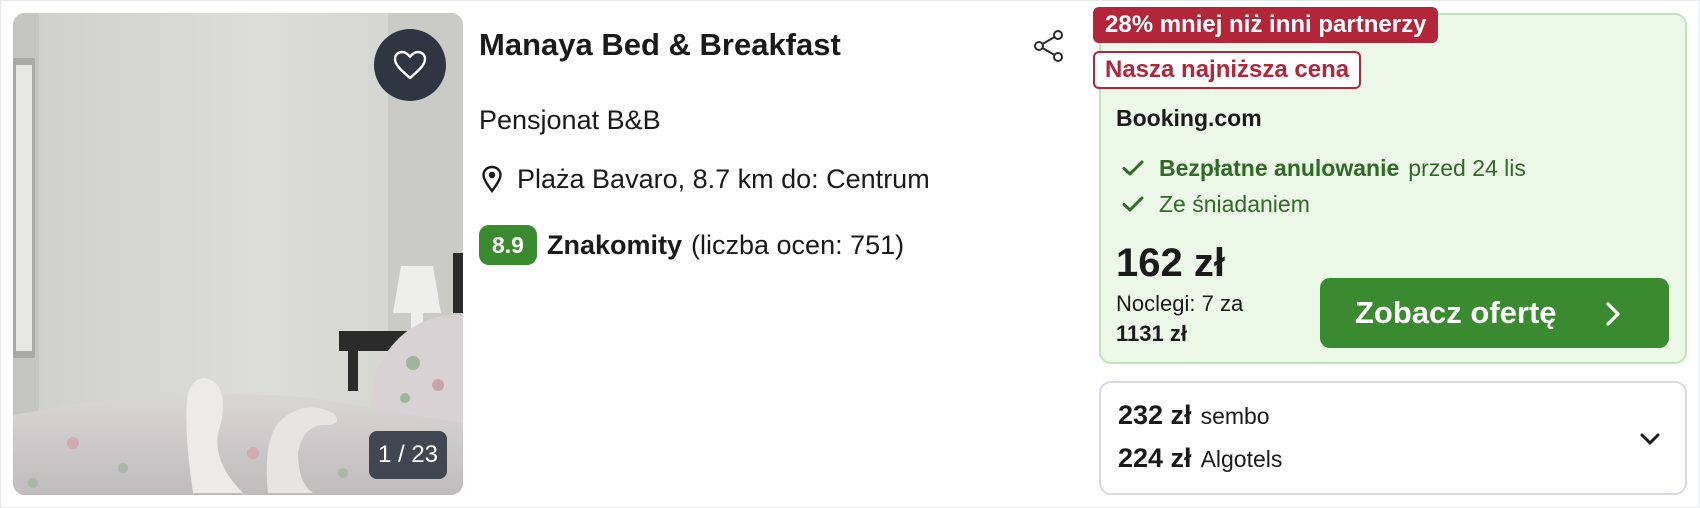 The height and width of the screenshot is (508, 1700). Describe the element at coordinates (570, 120) in the screenshot. I see `accommodation-type: Pensjonat B&B` at that location.